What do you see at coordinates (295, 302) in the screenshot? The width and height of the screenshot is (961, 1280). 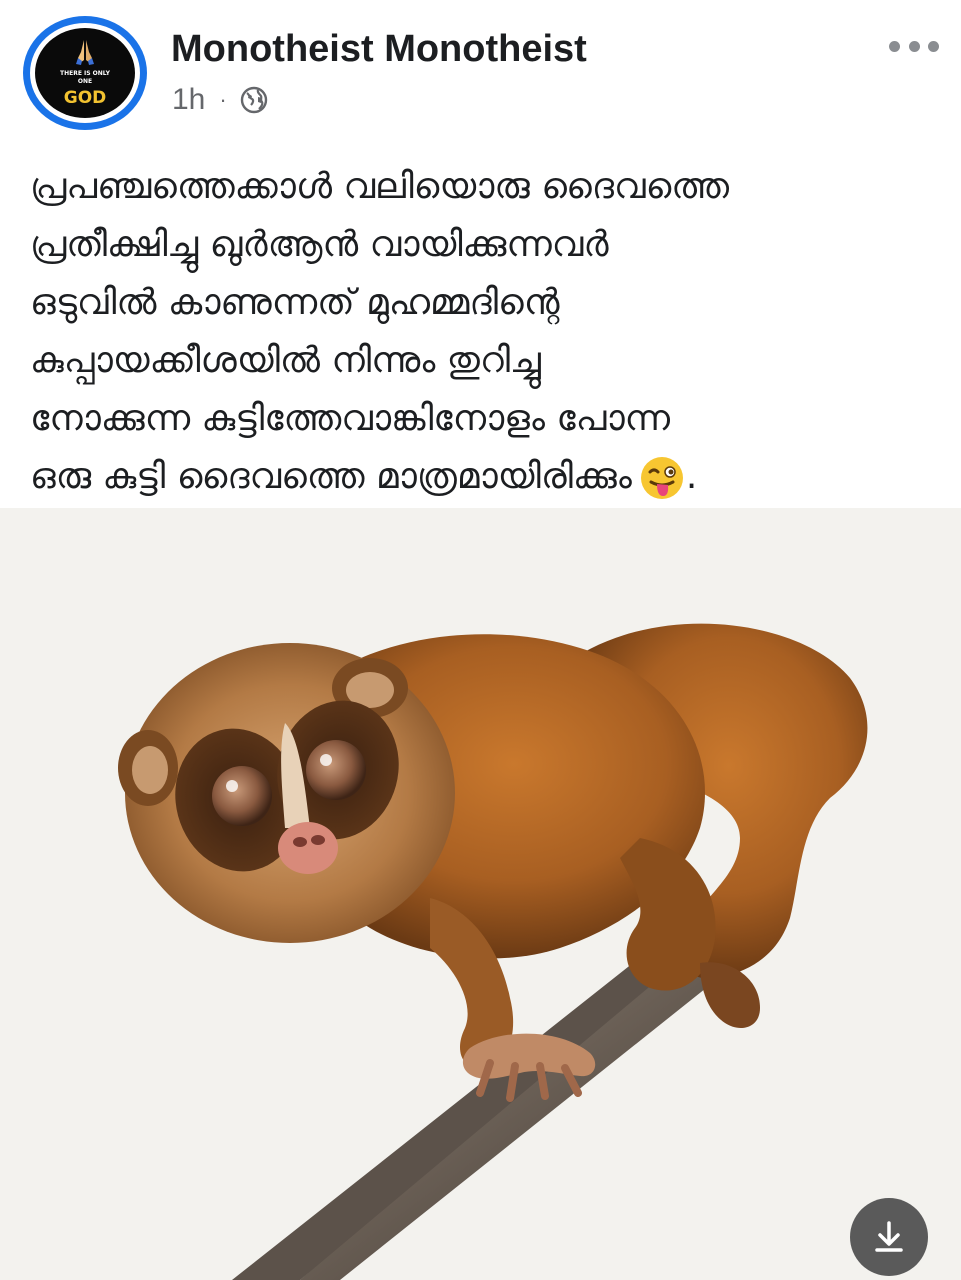 I see `post-text-line: ഒടുവിൽ കാണുന്നത് മുഹമ്മദിന്റെ` at bounding box center [295, 302].